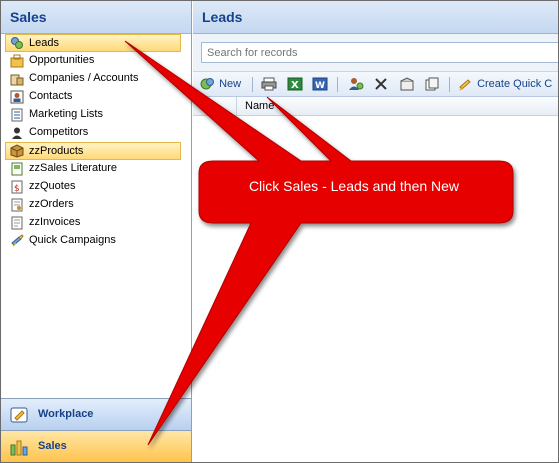 The width and height of the screenshot is (559, 463). Describe the element at coordinates (19, 415) in the screenshot. I see `workplace-icon` at that location.